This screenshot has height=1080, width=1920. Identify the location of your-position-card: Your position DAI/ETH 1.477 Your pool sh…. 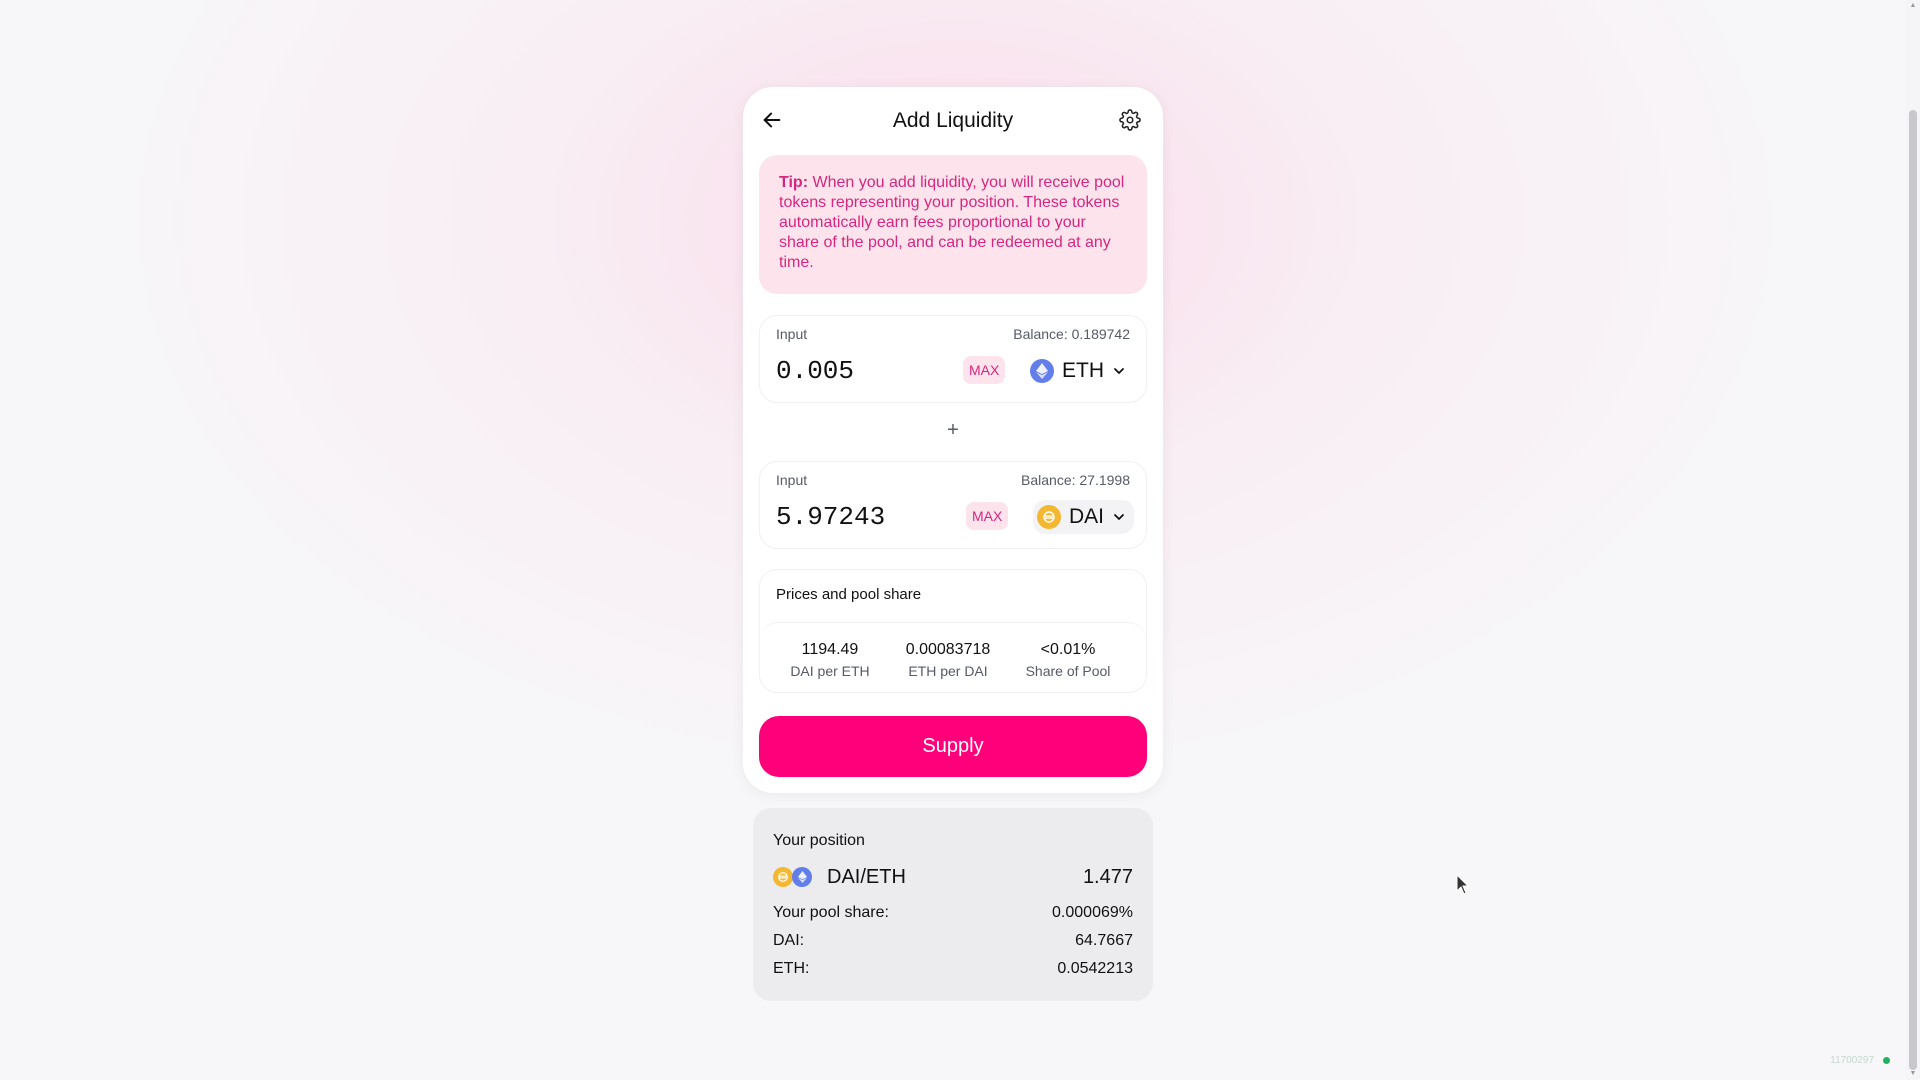
(953, 904).